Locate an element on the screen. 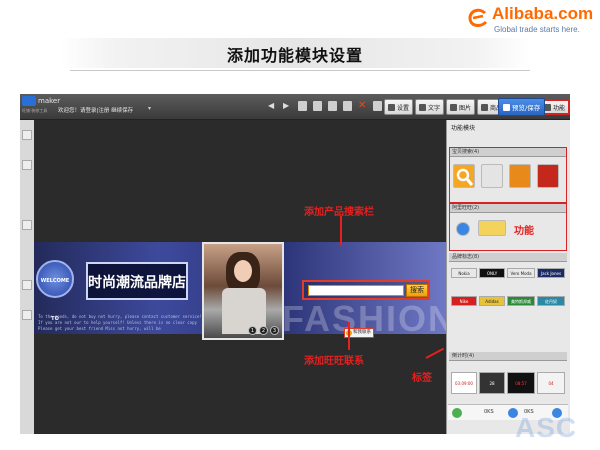  search-input is located at coordinates (356, 290).